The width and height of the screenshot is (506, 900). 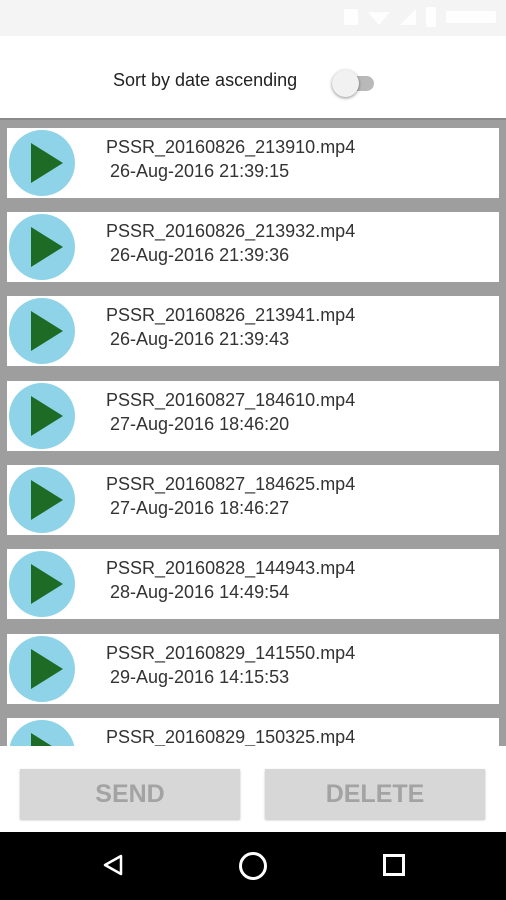 I want to click on sort-toggle, so click(x=356, y=84).